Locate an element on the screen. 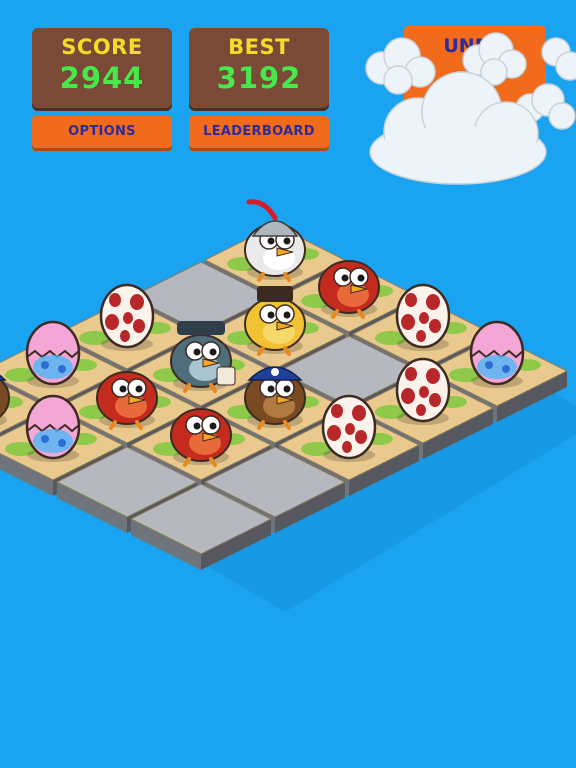 This screenshot has width=576, height=768. knight-bird-piece is located at coordinates (275, 240).